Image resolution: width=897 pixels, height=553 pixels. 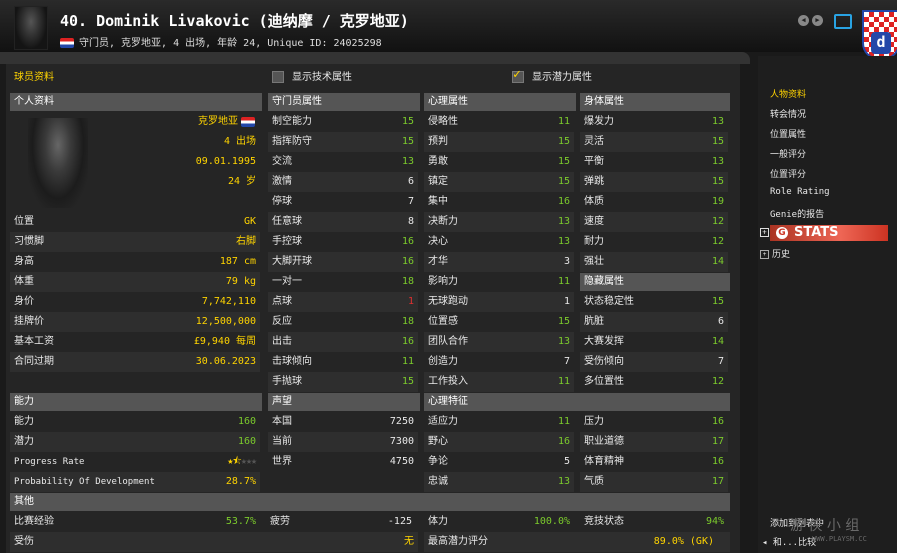 I want to click on attr-row: 身高 187 cm, so click(x=135, y=262).